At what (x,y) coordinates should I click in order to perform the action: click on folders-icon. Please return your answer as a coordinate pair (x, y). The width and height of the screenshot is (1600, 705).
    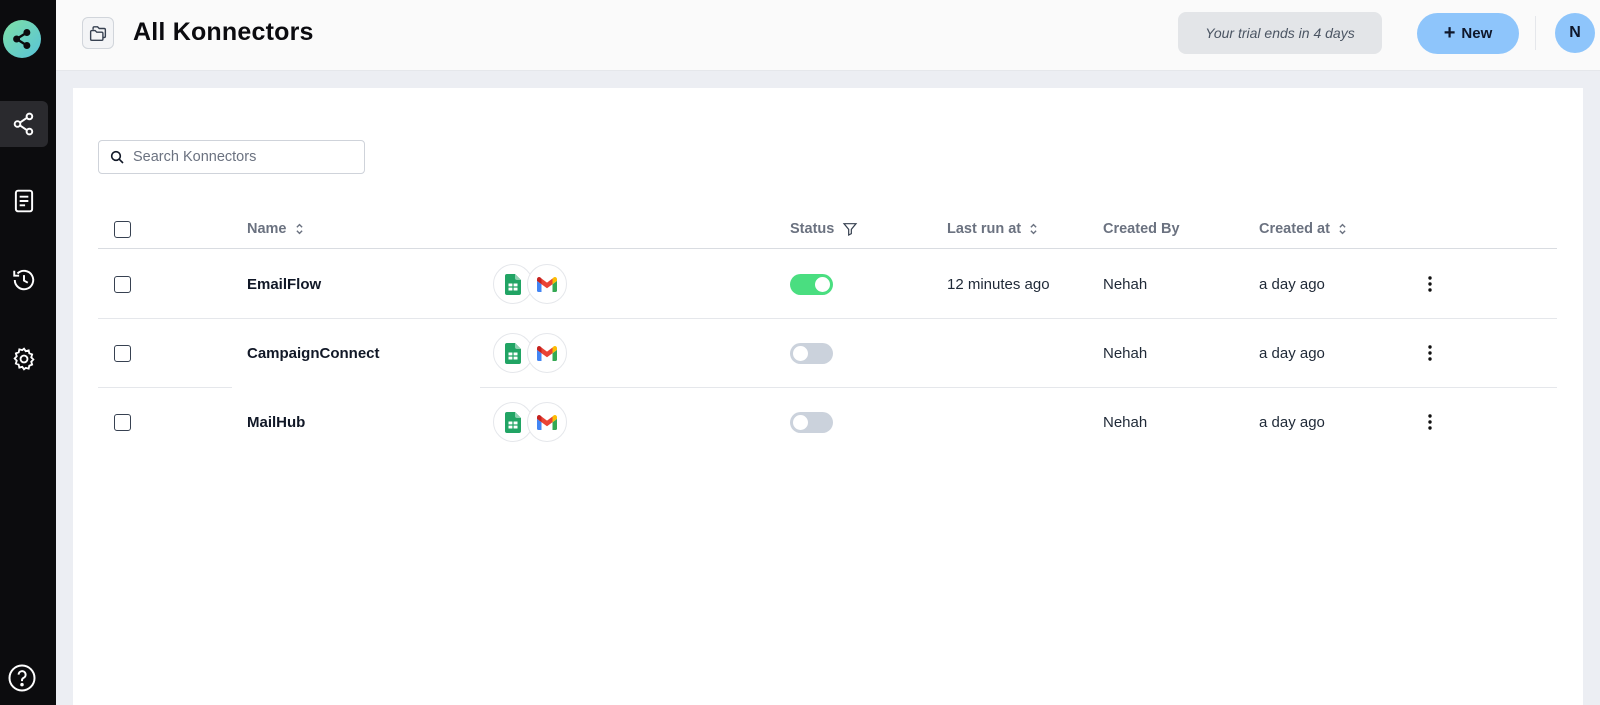
    Looking at the image, I should click on (98, 34).